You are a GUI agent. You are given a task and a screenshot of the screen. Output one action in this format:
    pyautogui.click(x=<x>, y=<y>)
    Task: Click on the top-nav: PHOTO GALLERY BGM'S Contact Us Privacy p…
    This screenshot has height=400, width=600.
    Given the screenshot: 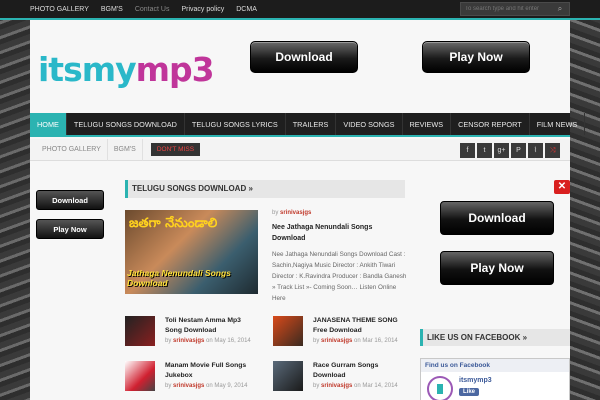 What is the action you would take?
    pyautogui.click(x=149, y=9)
    